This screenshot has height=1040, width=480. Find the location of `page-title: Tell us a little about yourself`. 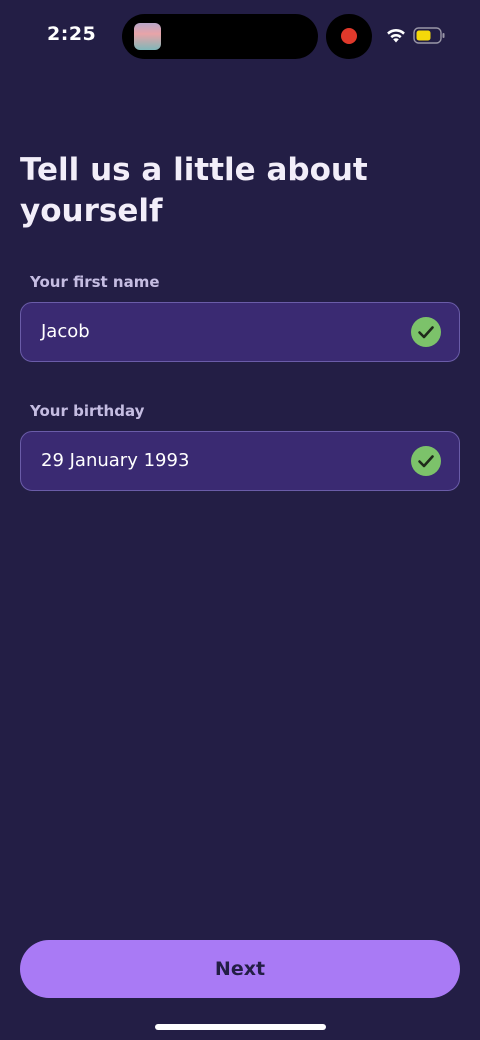

page-title: Tell us a little about yourself is located at coordinates (194, 190).